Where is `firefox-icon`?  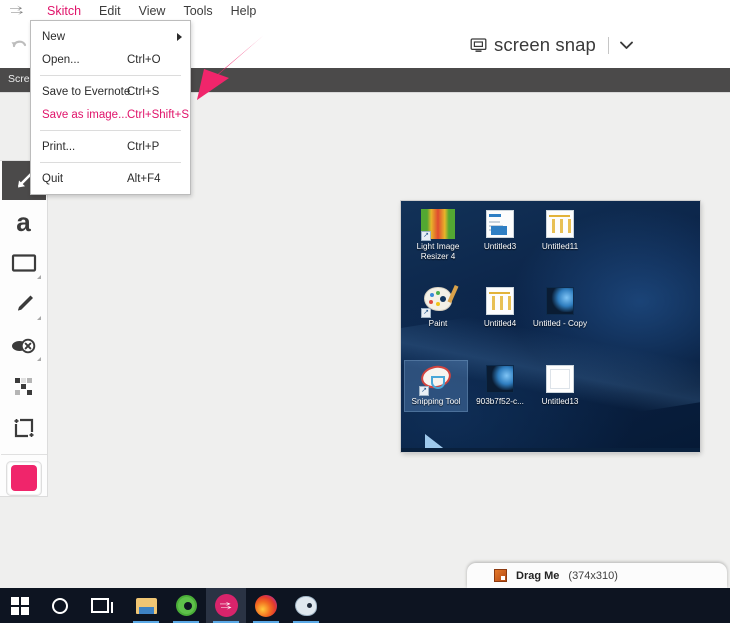 firefox-icon is located at coordinates (266, 605).